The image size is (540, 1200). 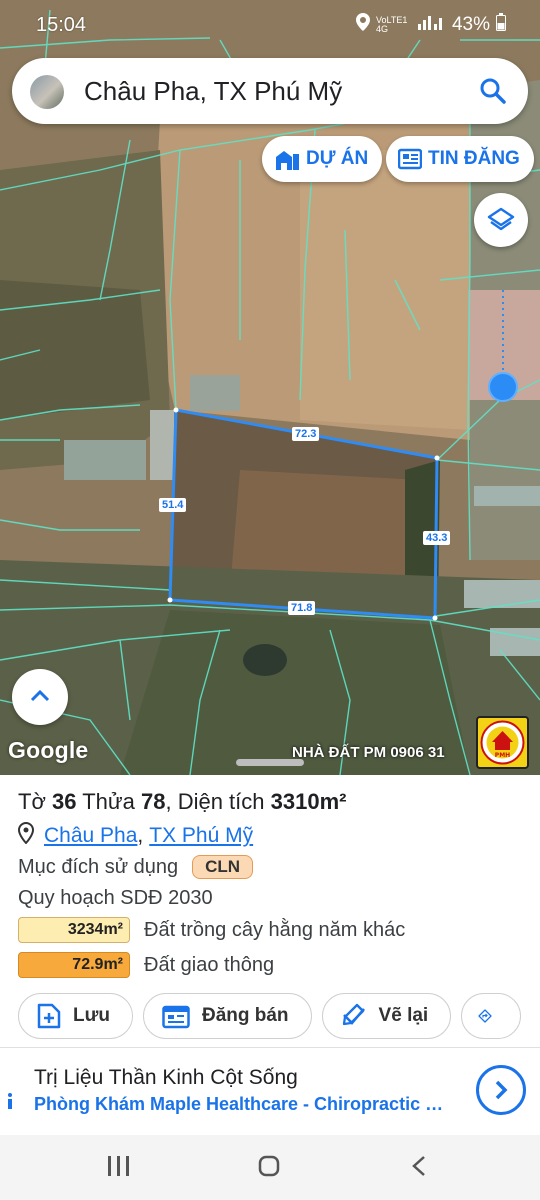 What do you see at coordinates (470, 24) in the screenshot?
I see `battery-percent: 43%` at bounding box center [470, 24].